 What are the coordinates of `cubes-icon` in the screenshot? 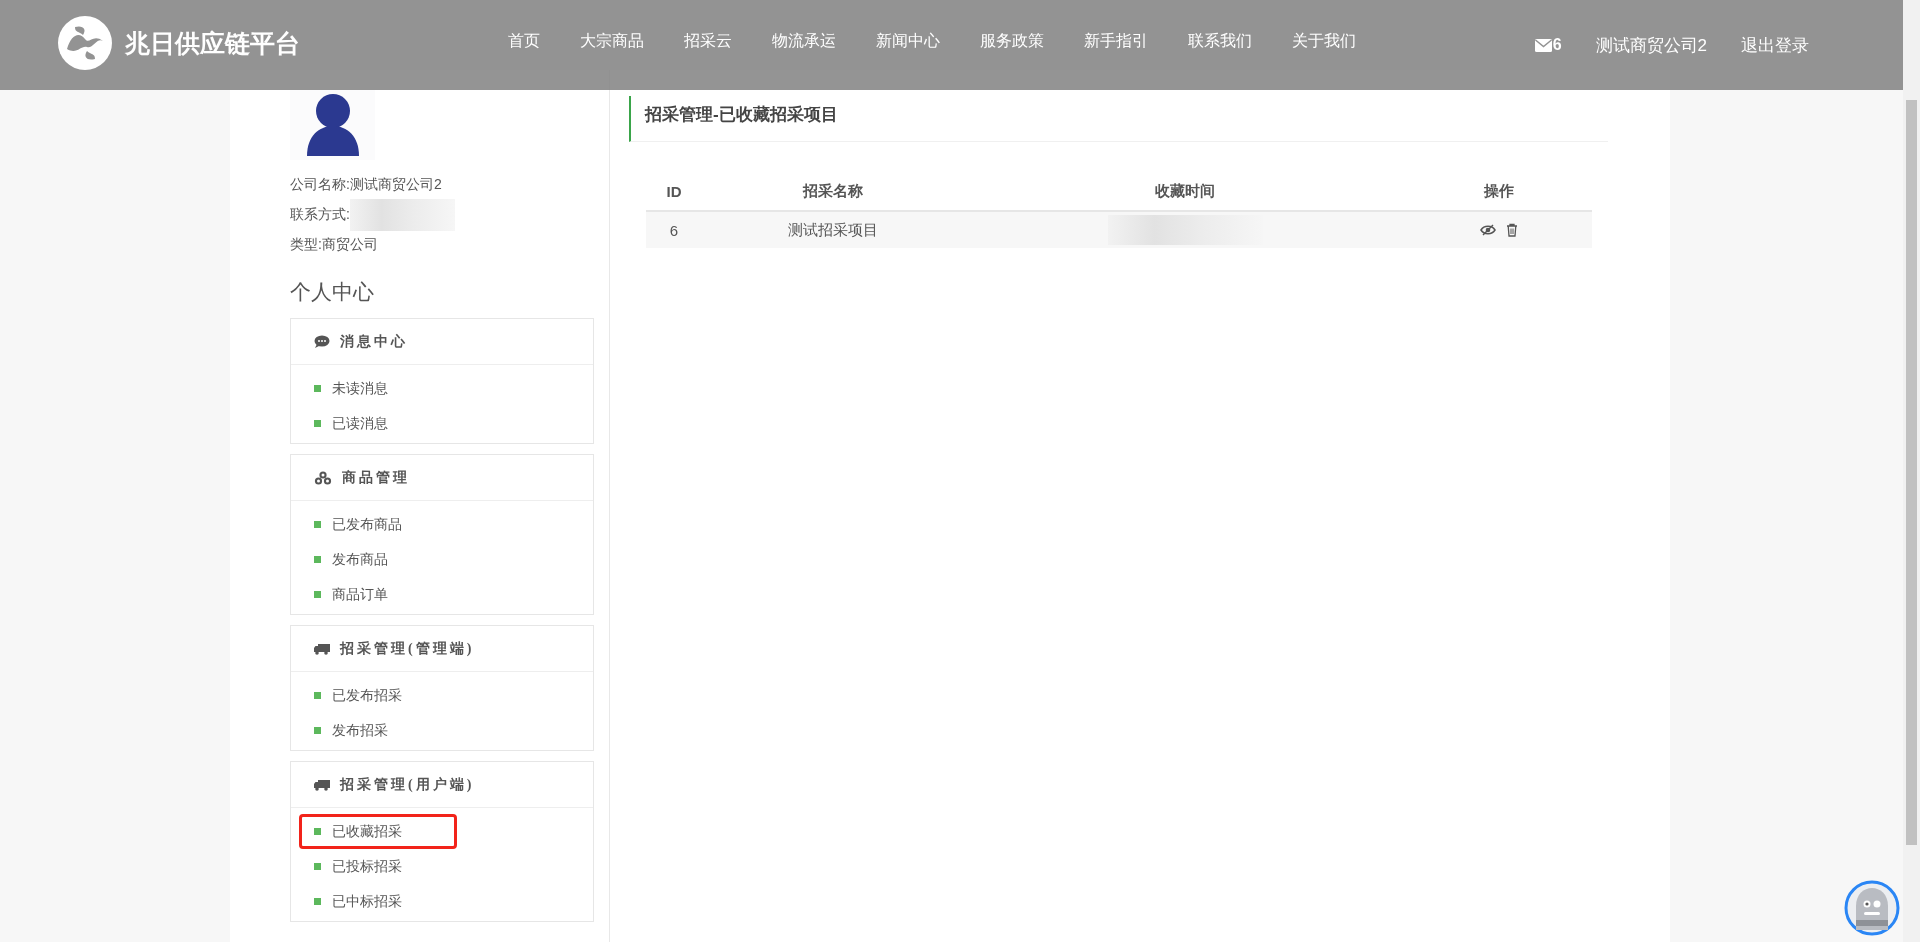 It's located at (323, 477).